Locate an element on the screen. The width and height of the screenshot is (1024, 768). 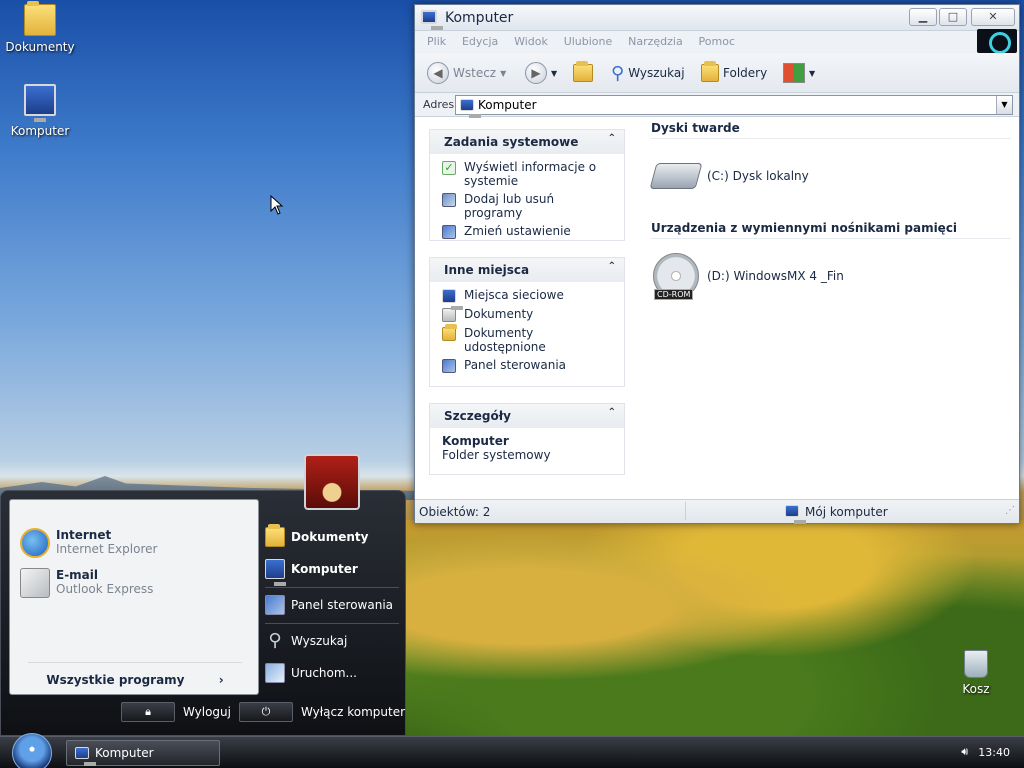
up-folder-button is located at coordinates (583, 73).